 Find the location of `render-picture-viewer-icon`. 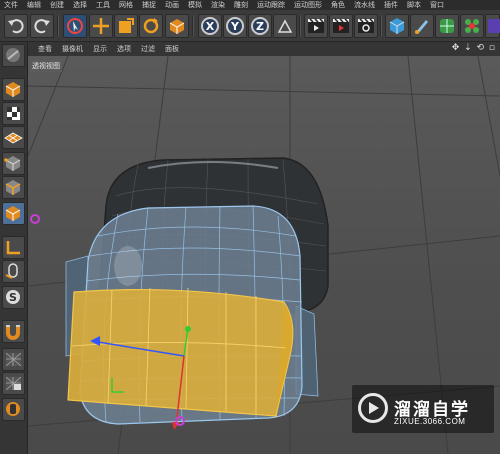

render-picture-viewer-icon is located at coordinates (341, 26).